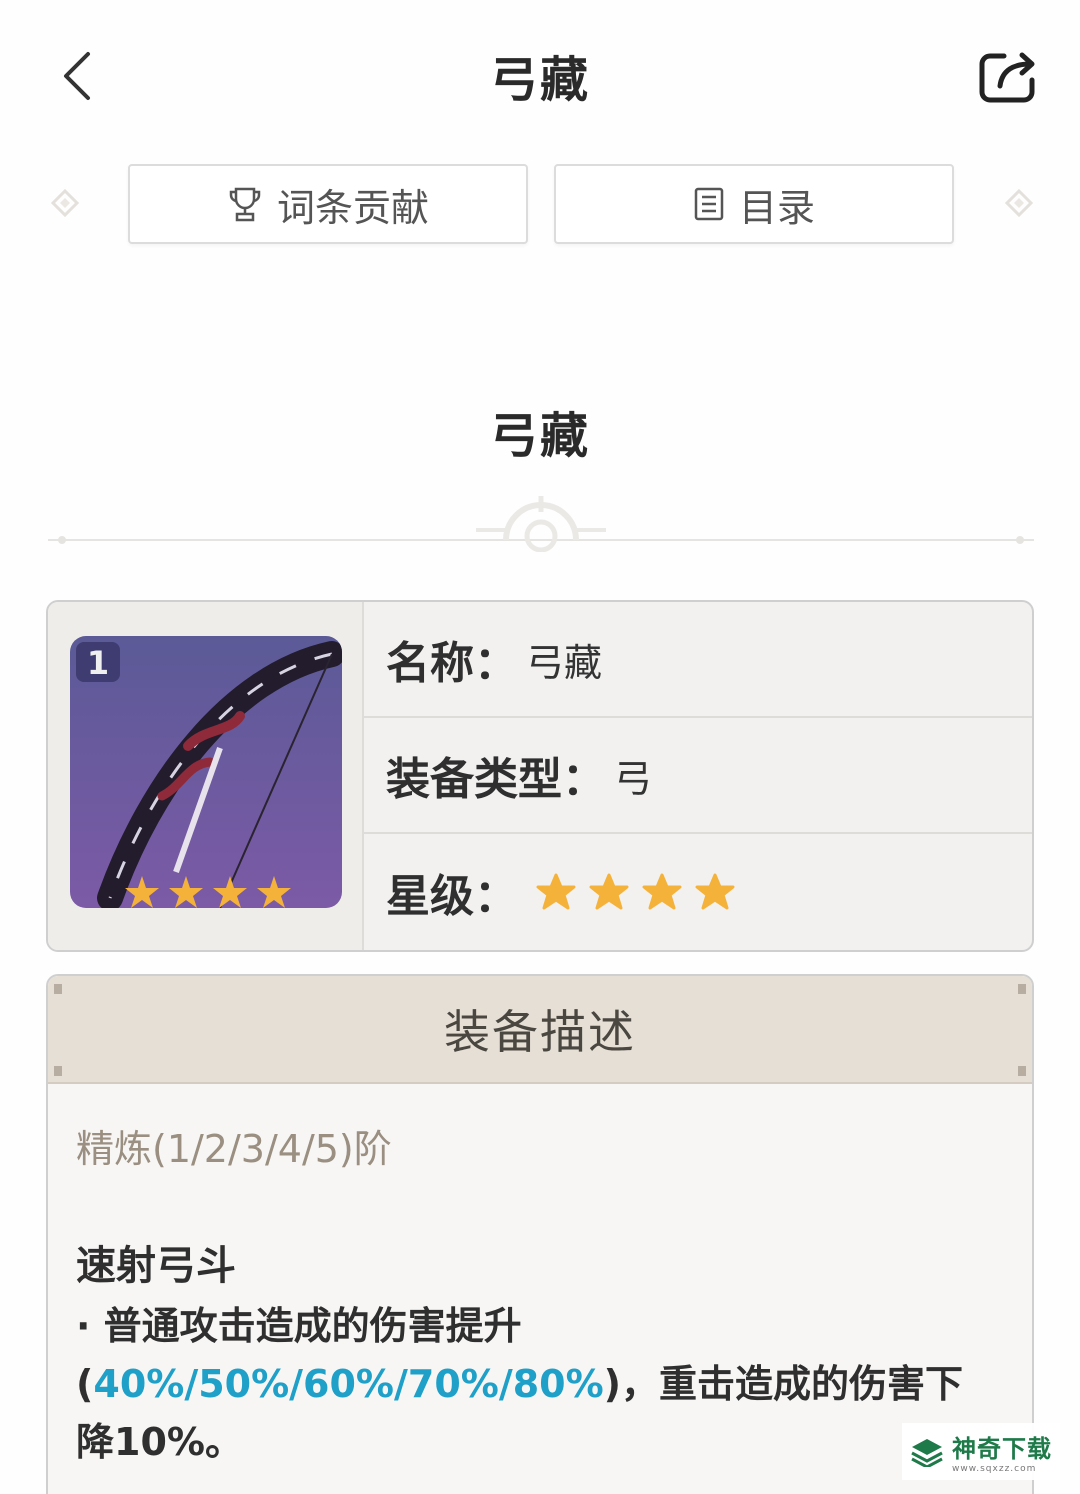  Describe the element at coordinates (541, 524) in the screenshot. I see `ornament-divider` at that location.